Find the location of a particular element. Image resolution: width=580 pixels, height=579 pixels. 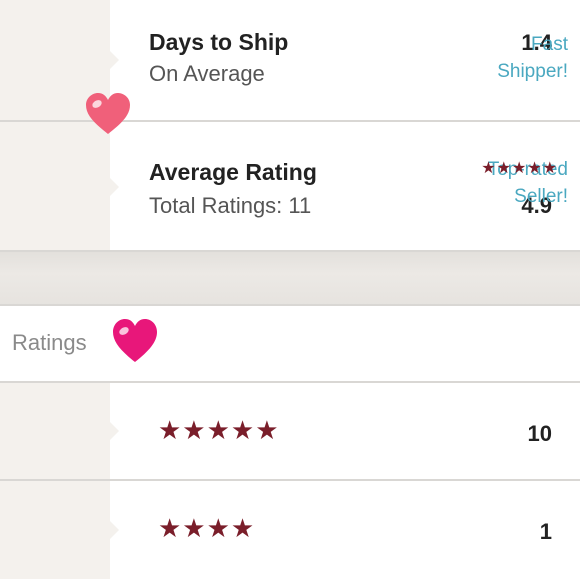

five-star-rating: ★★★★★ is located at coordinates (219, 430).